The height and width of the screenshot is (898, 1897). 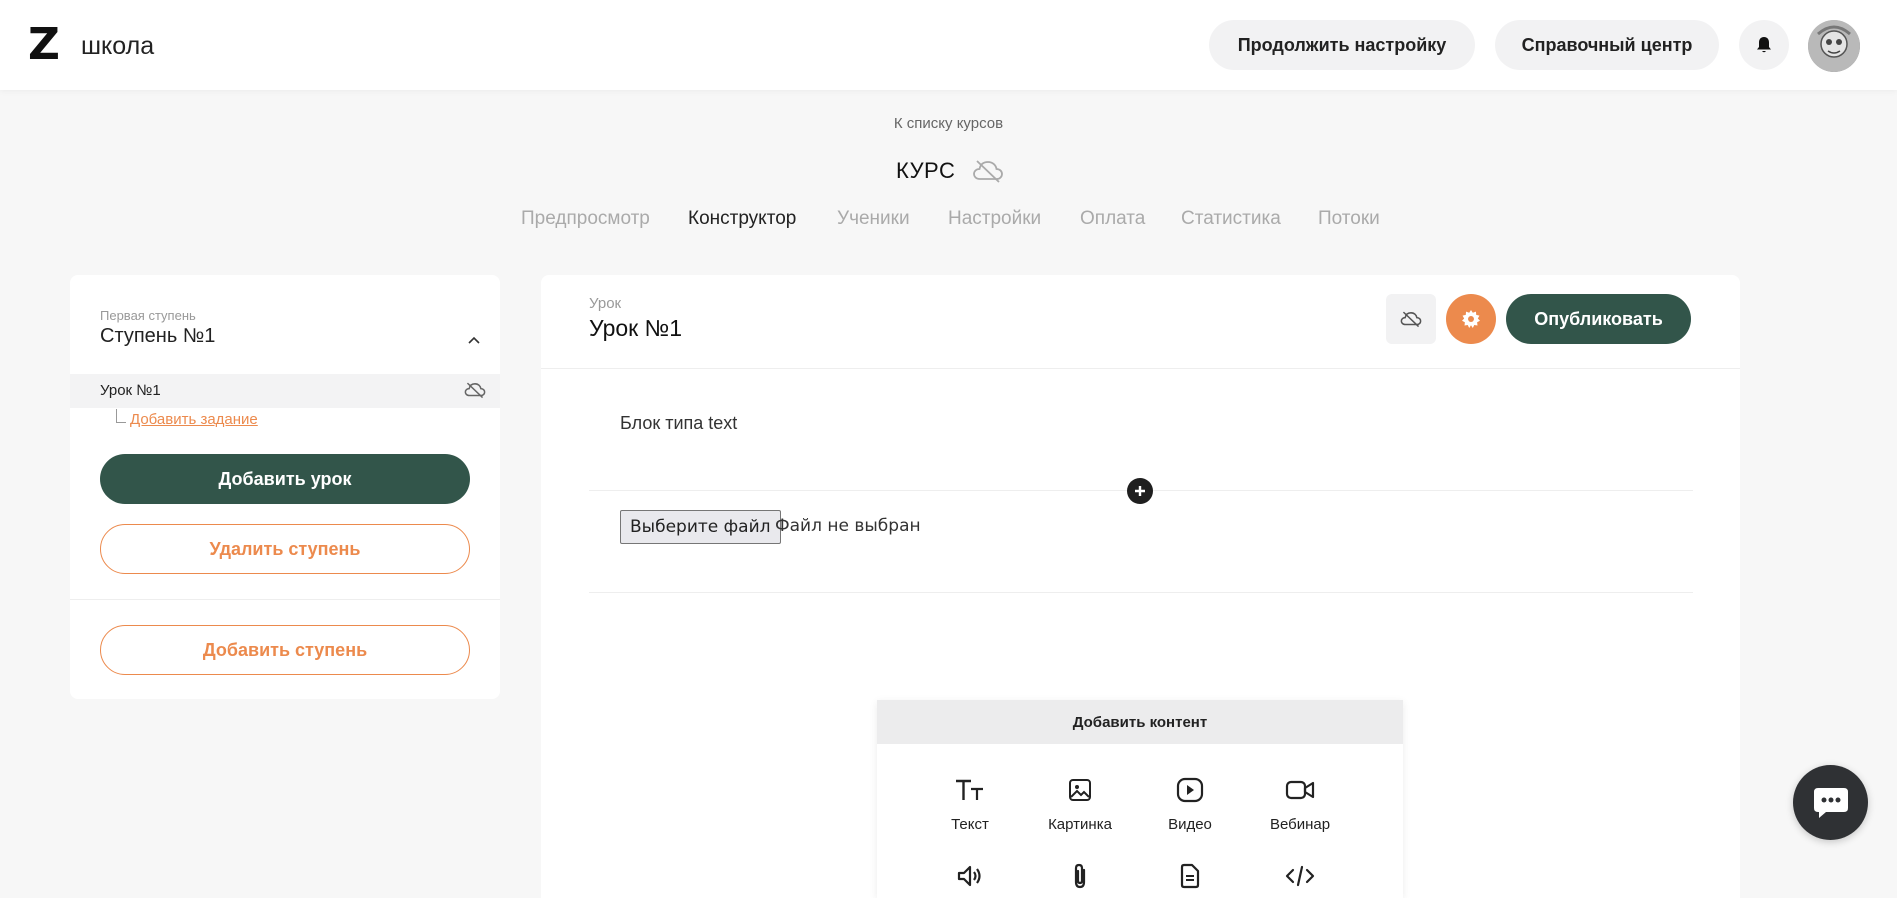 I want to click on content-item-audio, so click(x=970, y=876).